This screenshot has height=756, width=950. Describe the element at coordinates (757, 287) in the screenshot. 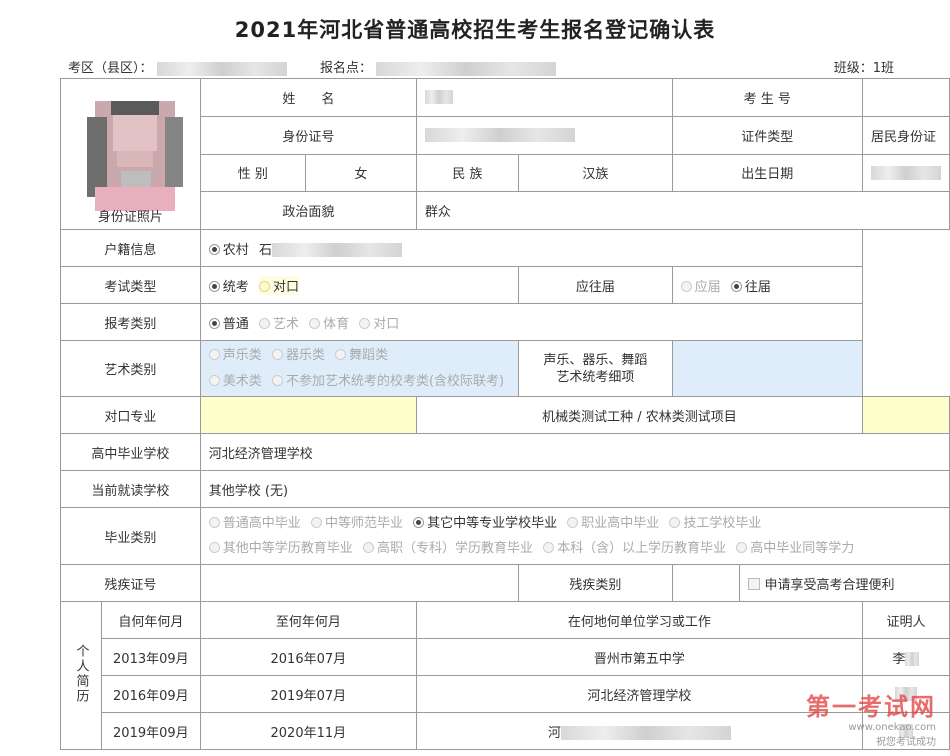

I see `grad-previous-label: 往届` at that location.